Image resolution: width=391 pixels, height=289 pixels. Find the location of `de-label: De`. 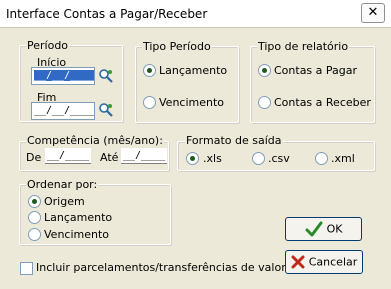

de-label: De is located at coordinates (34, 157).